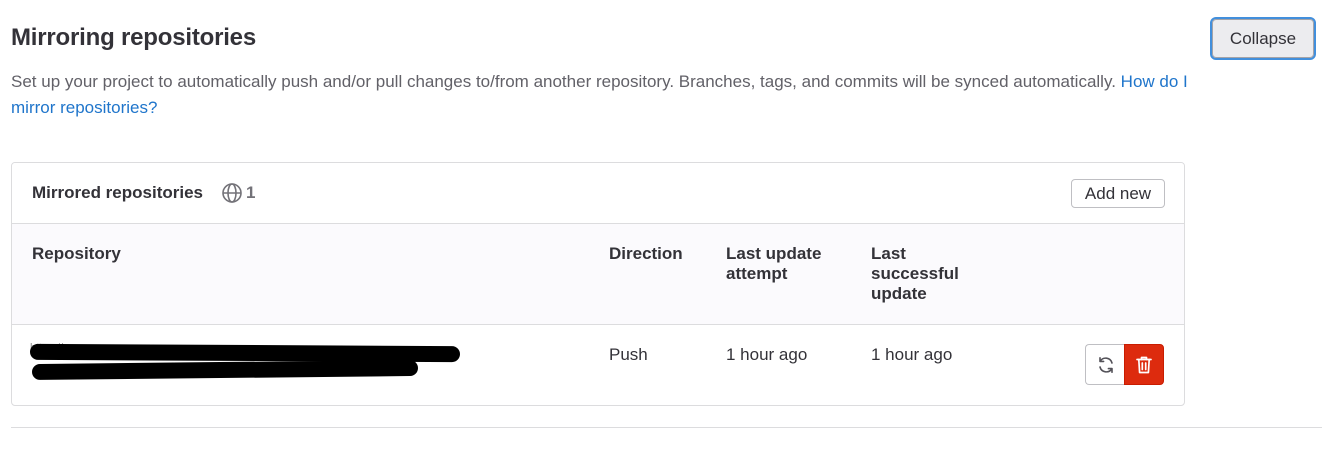  I want to click on last-attempt-value: 1 hour ago, so click(767, 354).